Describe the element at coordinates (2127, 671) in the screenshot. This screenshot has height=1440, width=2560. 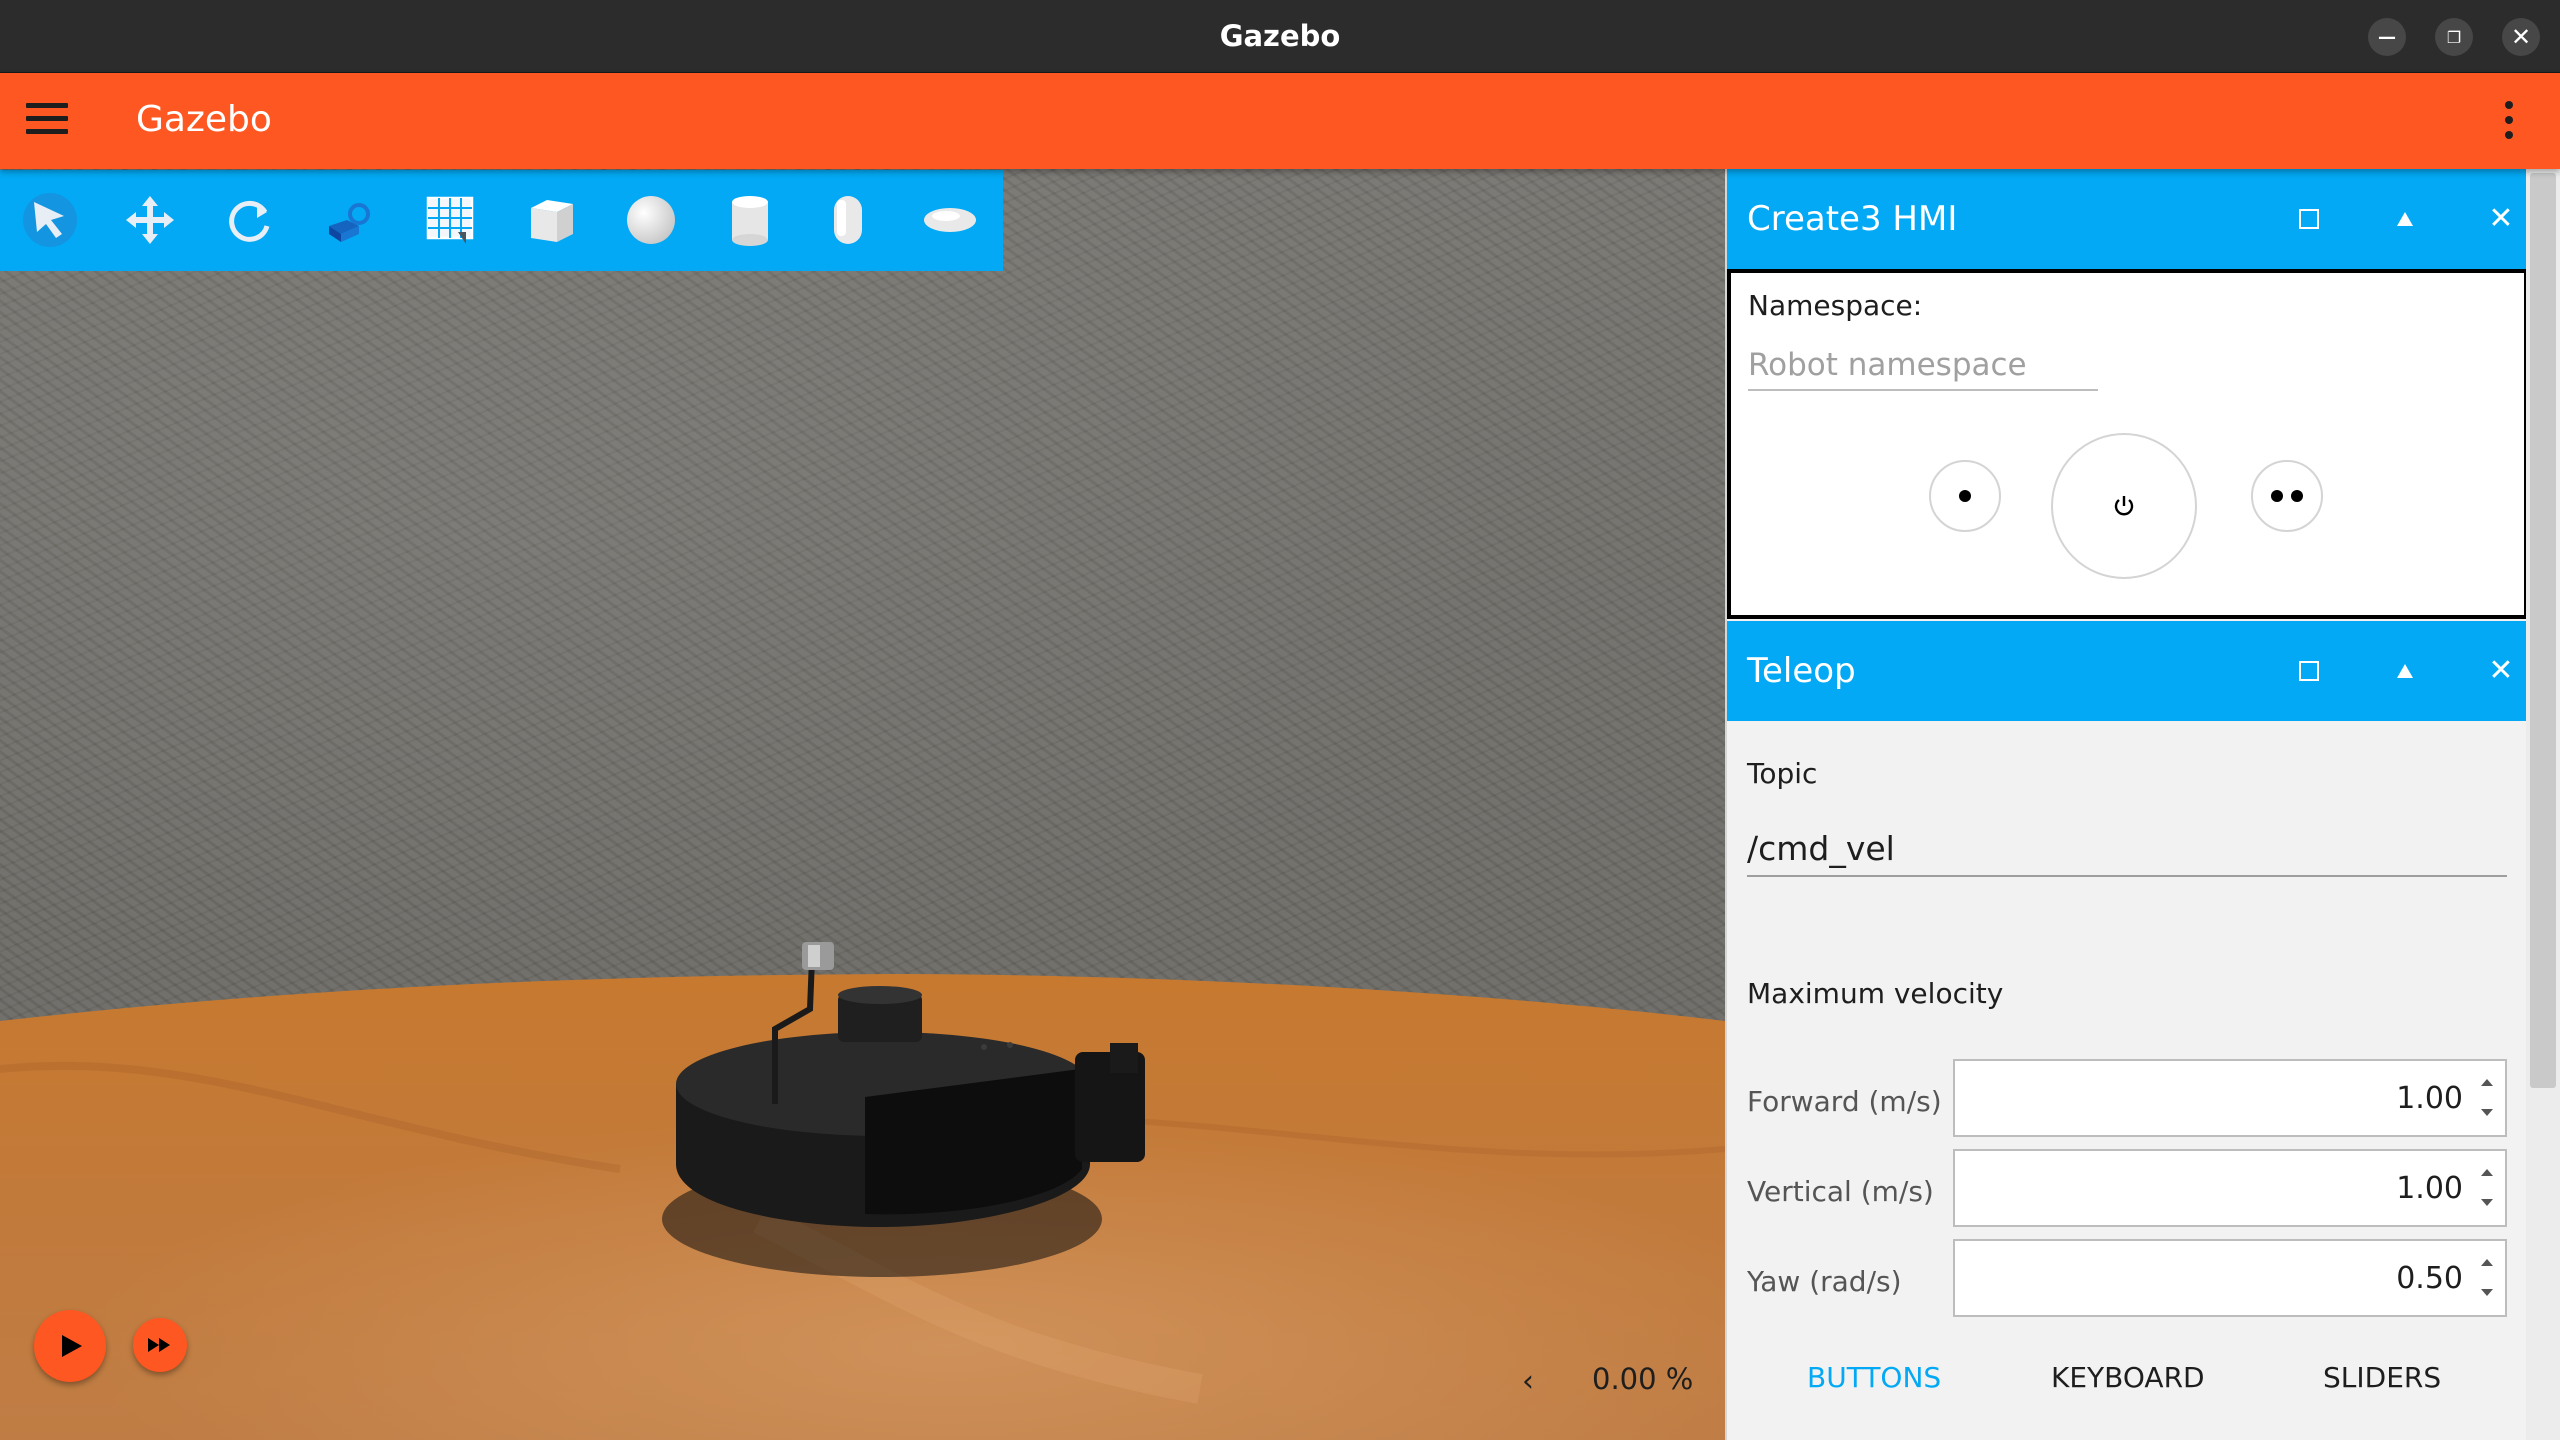
I see `teleop-card-header: Teleop ✕` at that location.